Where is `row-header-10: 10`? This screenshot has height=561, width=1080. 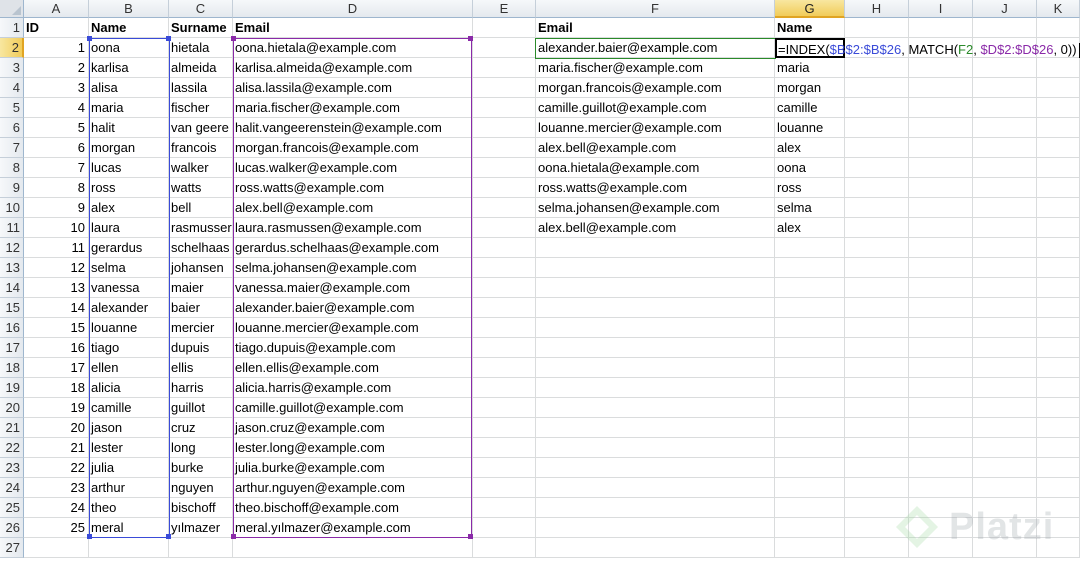
row-header-10: 10 is located at coordinates (12, 208).